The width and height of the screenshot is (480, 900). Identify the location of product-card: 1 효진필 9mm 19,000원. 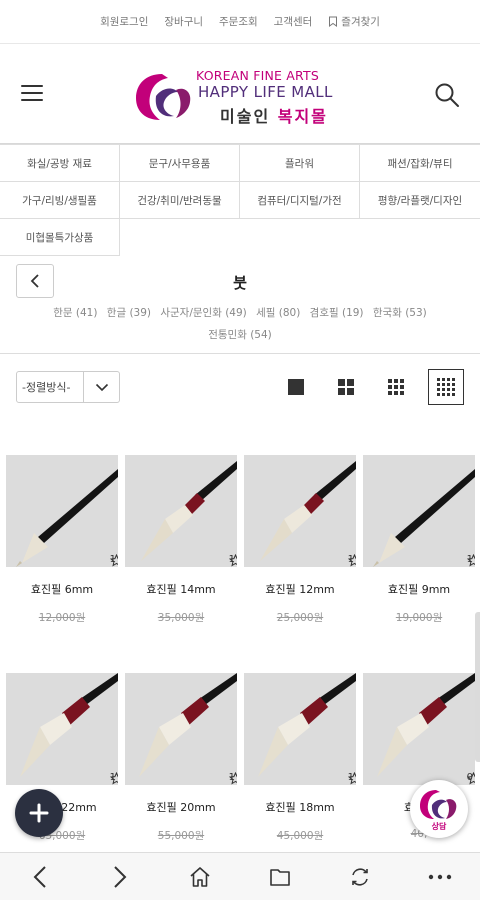
(419, 540).